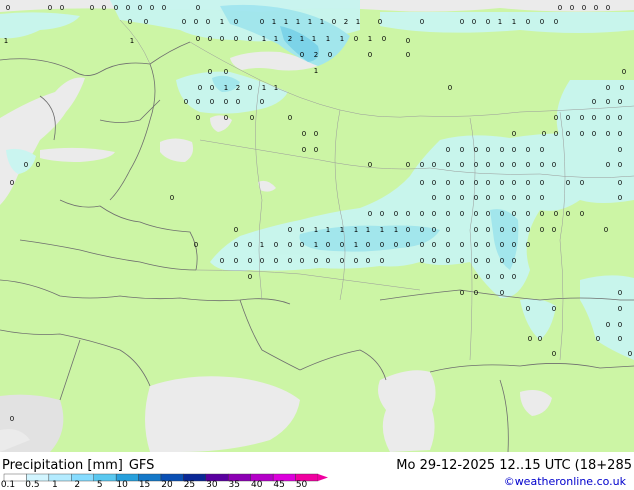 The width and height of the screenshot is (634, 490). Describe the element at coordinates (81, 465) in the screenshot. I see `map-title: Precipitation [mm] GFS` at that location.